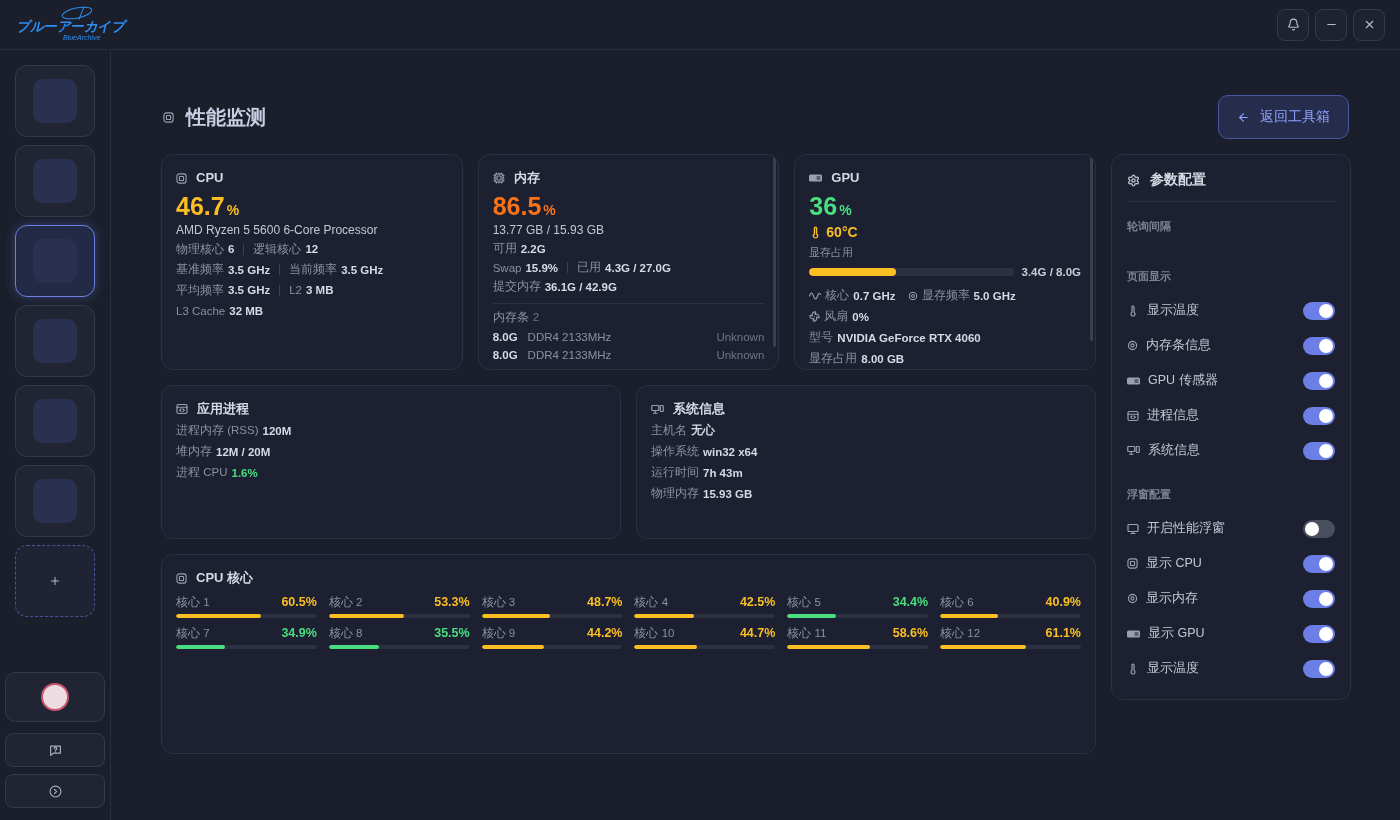 The height and width of the screenshot is (820, 1400). What do you see at coordinates (223, 409) in the screenshot?
I see `card-title: 应用进程` at bounding box center [223, 409].